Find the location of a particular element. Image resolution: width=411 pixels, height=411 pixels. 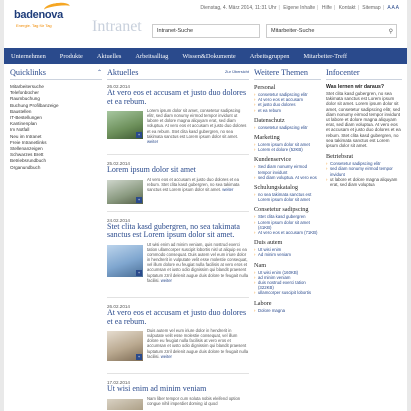

theme-link: duis nostrud exerci tation (322KB) is located at coordinates (287, 285).